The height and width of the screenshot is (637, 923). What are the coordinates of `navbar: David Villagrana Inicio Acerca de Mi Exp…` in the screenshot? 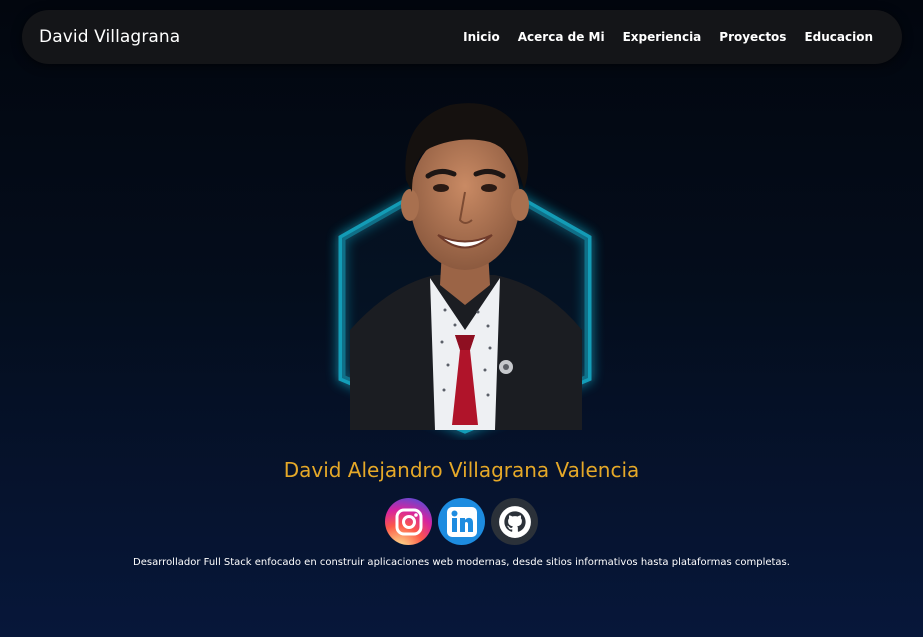 It's located at (462, 37).